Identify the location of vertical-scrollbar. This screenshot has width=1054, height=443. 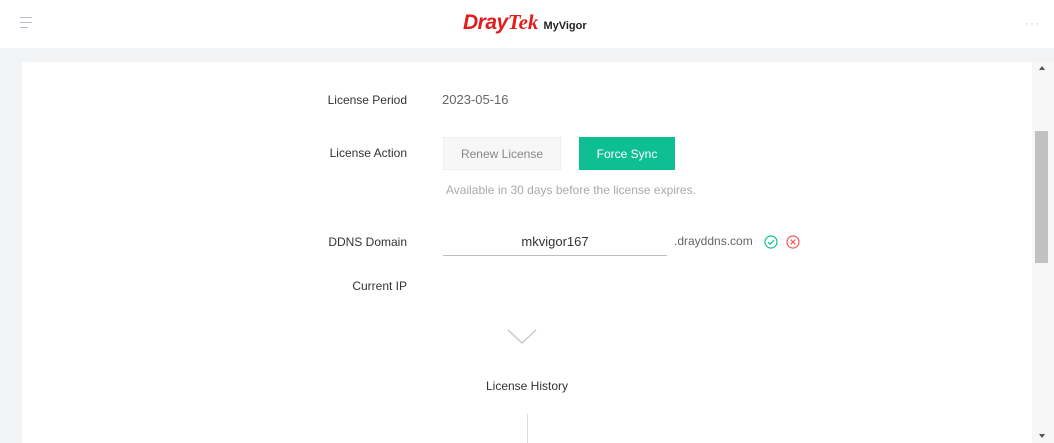
(1043, 252).